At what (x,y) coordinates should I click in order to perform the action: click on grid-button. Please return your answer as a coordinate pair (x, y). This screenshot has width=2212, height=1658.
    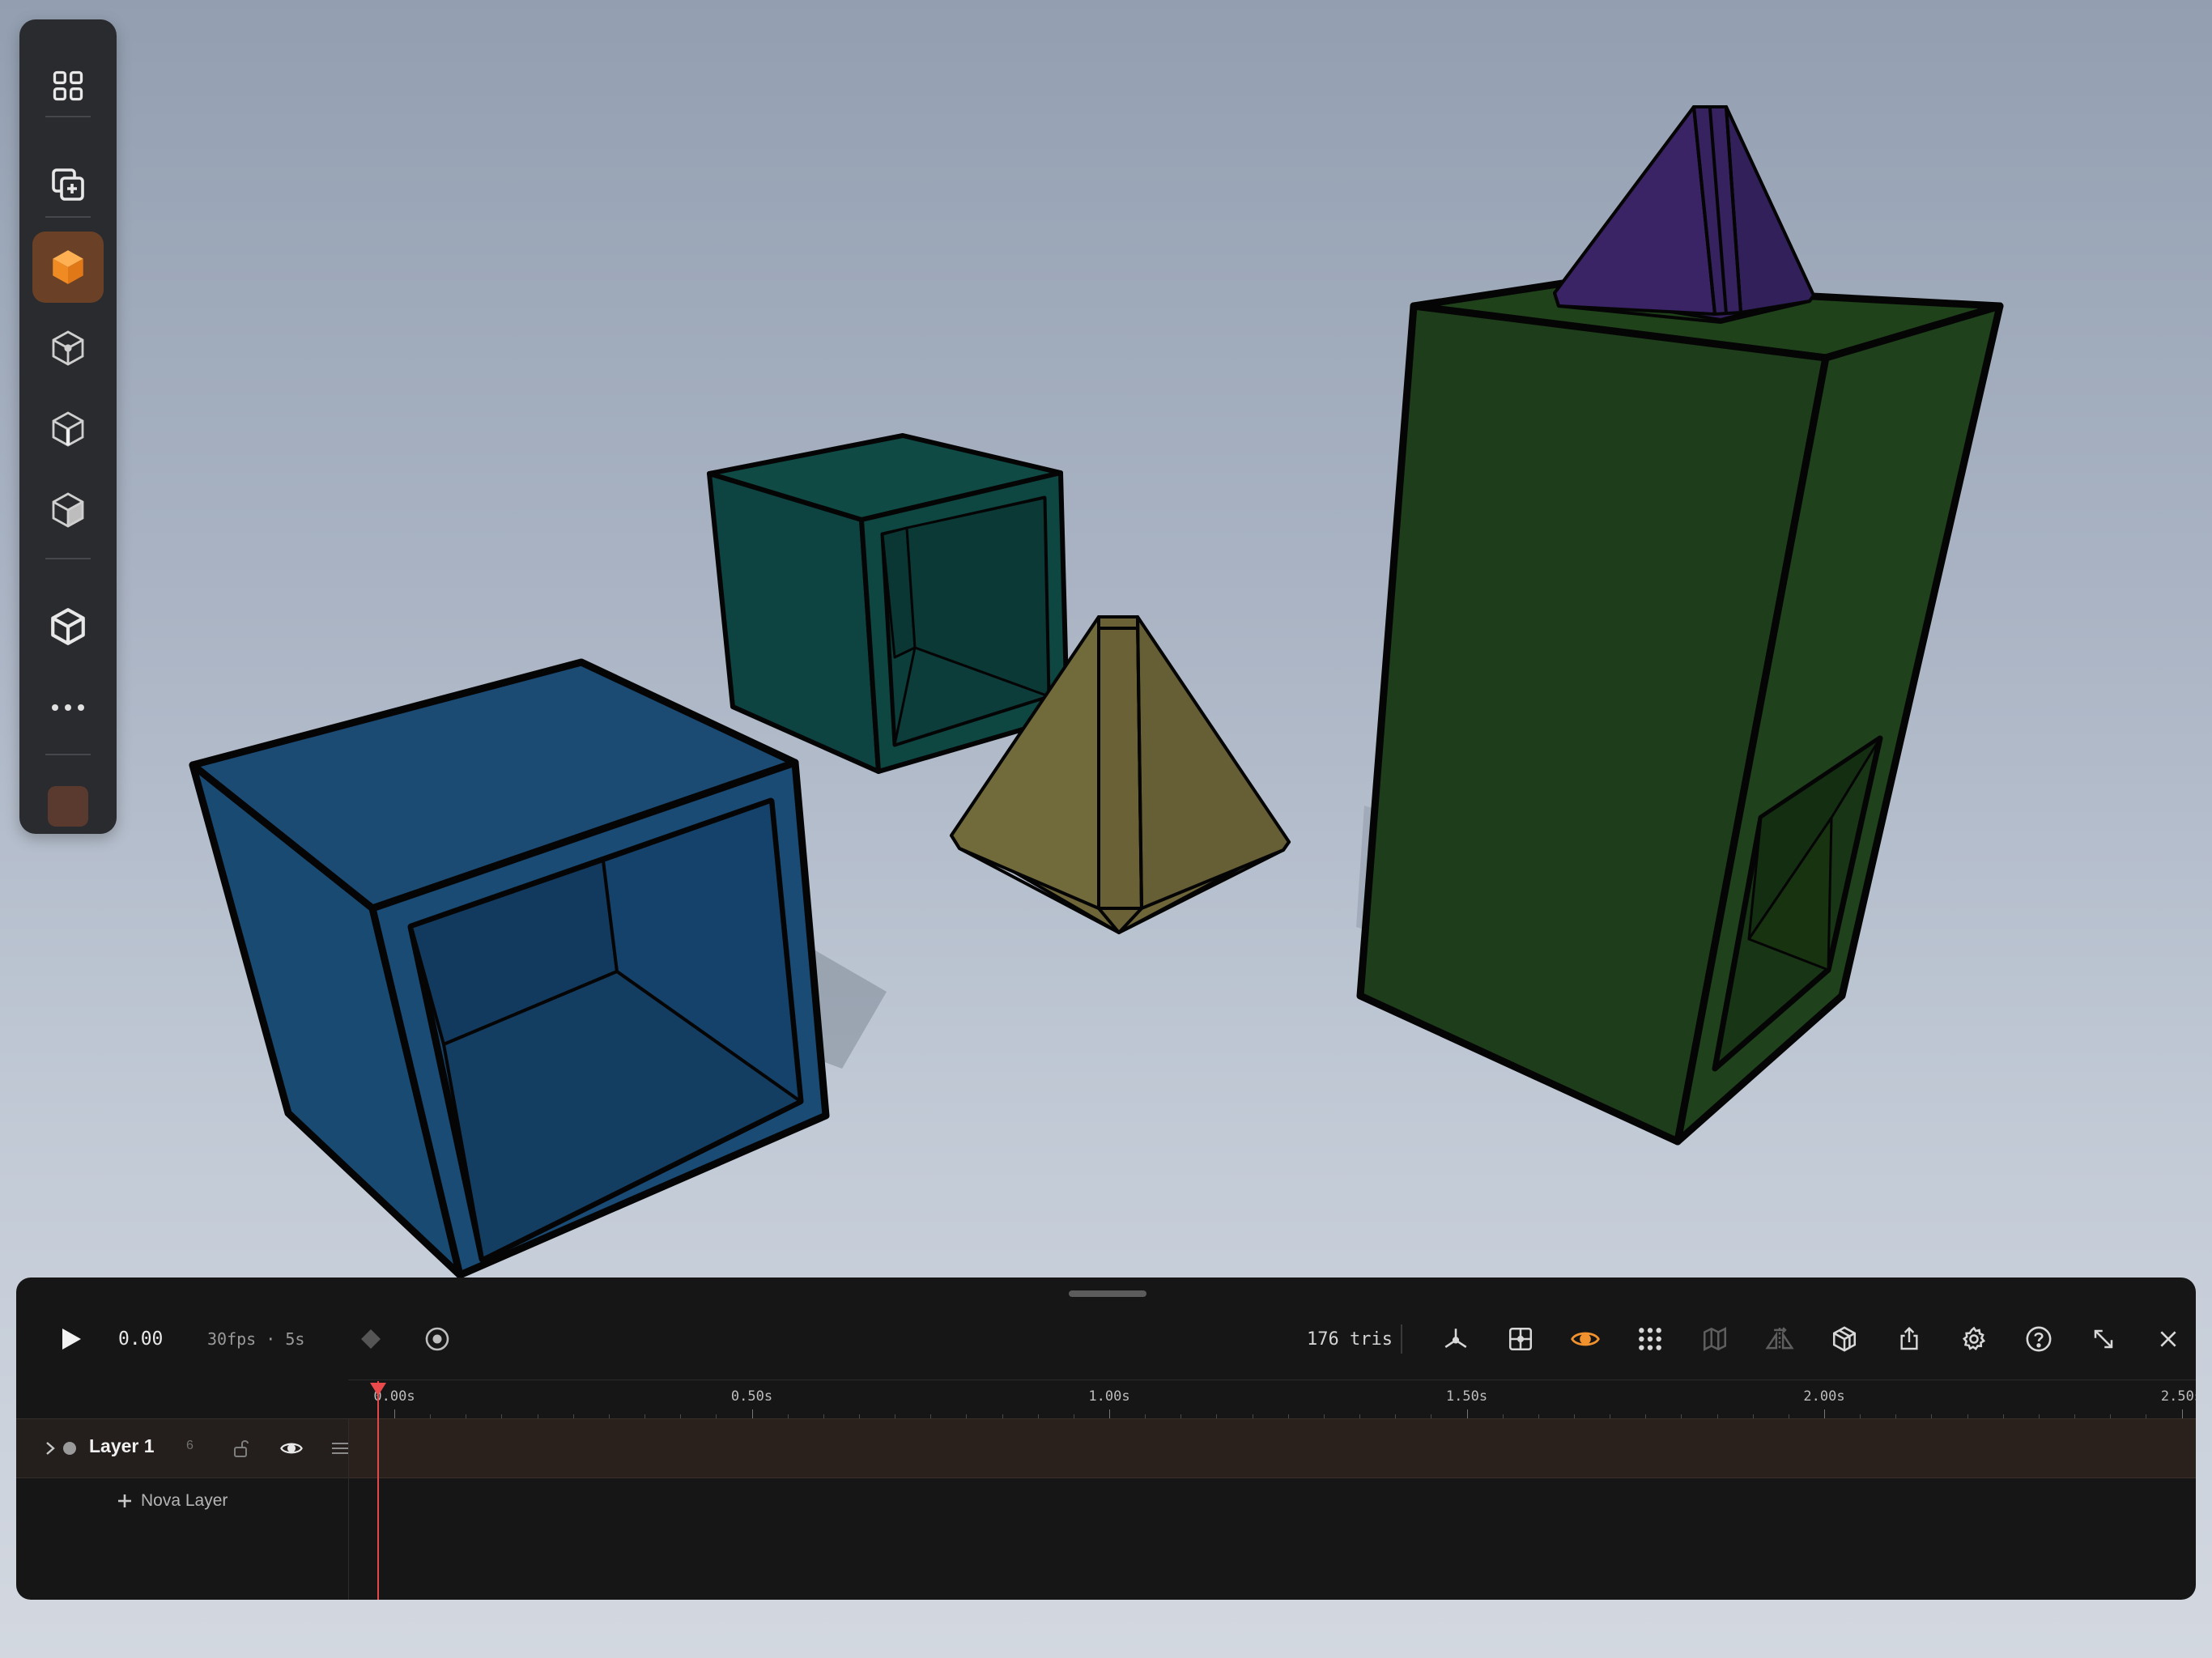
    Looking at the image, I should click on (68, 85).